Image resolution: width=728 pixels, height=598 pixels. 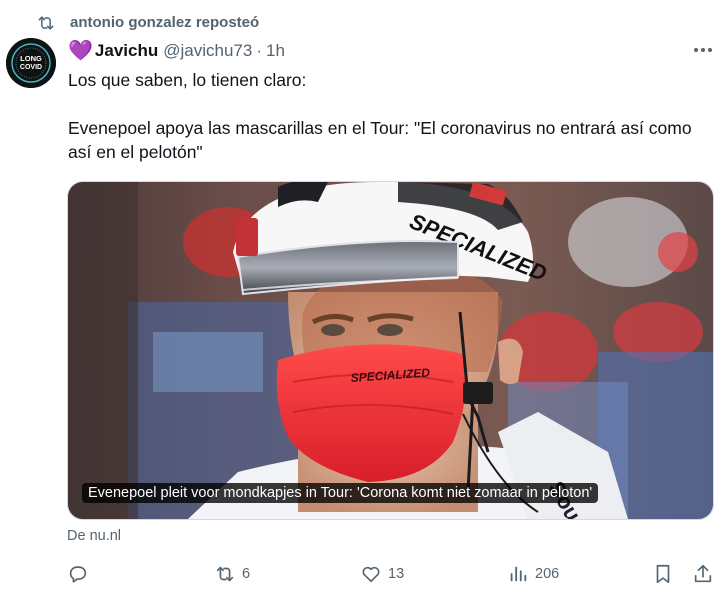 I want to click on action-bar: 6 13 206, so click(x=364, y=574).